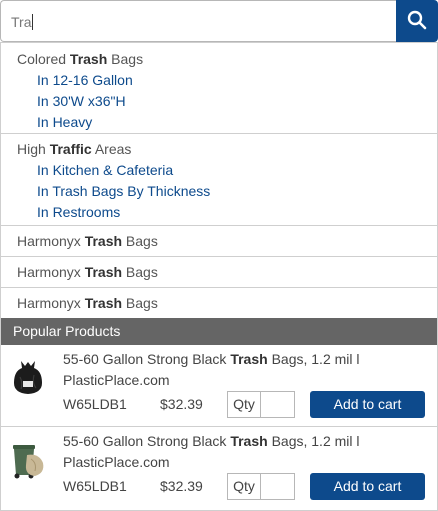 The width and height of the screenshot is (438, 511). I want to click on search-icon, so click(417, 21).